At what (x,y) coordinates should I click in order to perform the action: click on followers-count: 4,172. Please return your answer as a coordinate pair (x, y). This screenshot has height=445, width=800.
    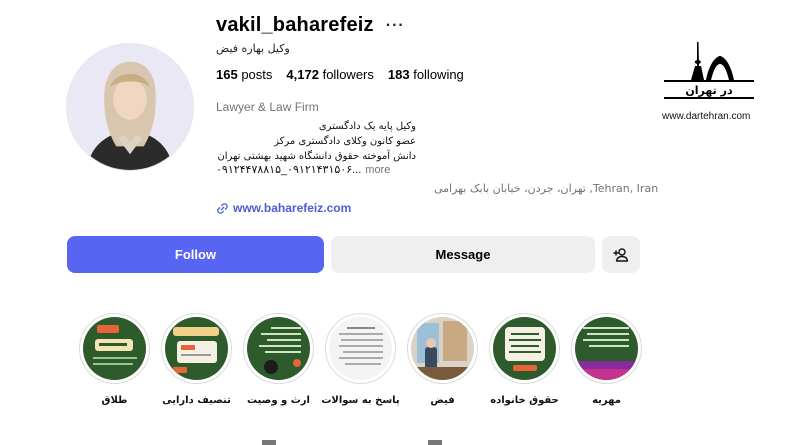
    Looking at the image, I should click on (302, 74).